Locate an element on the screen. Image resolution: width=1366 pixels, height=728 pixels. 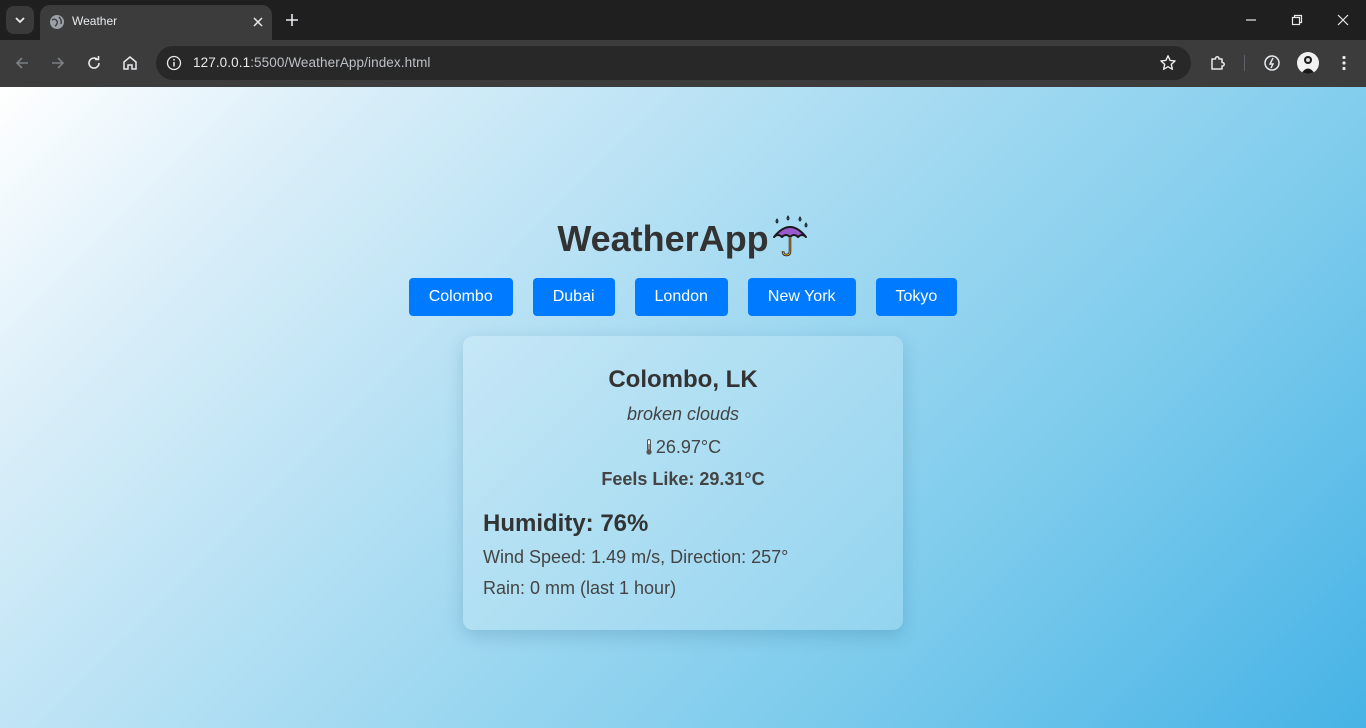
url-text: 127.0.0.1:5500/WeatherApp/index.html is located at coordinates (312, 62).